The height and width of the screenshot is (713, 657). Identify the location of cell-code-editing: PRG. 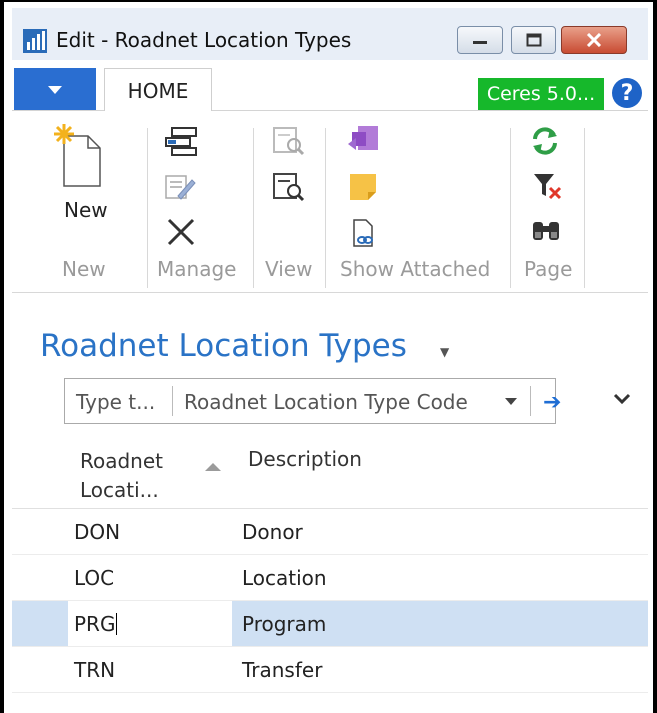
(96, 624).